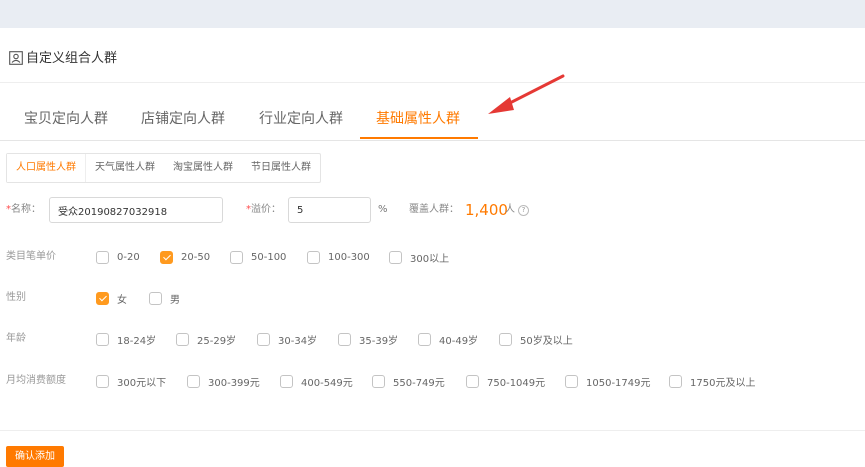 The height and width of the screenshot is (467, 865). I want to click on coverage-unit: 人, so click(510, 209).